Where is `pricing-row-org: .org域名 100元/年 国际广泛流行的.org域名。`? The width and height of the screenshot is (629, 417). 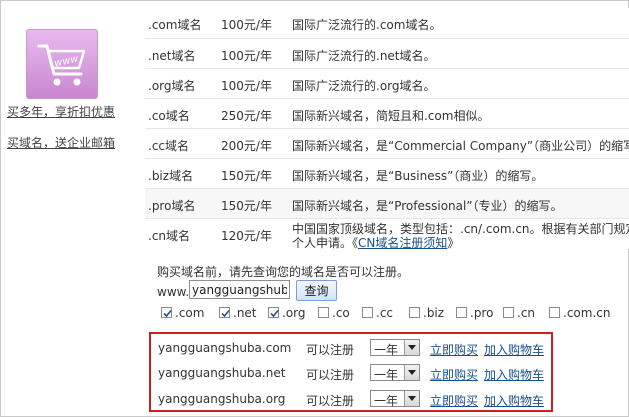 pricing-row-org: .org域名 100元/年 国际广泛流行的.org域名。 is located at coordinates (387, 83).